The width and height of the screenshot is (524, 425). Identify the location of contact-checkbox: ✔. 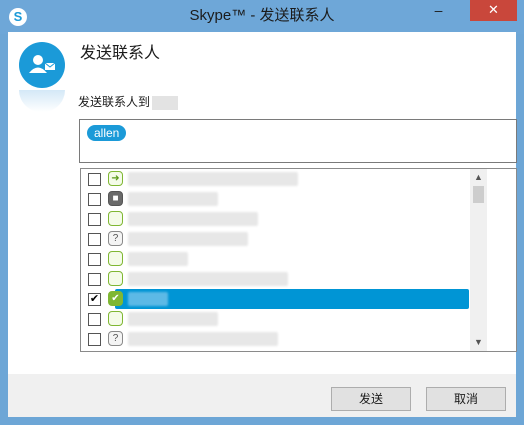
(94, 299).